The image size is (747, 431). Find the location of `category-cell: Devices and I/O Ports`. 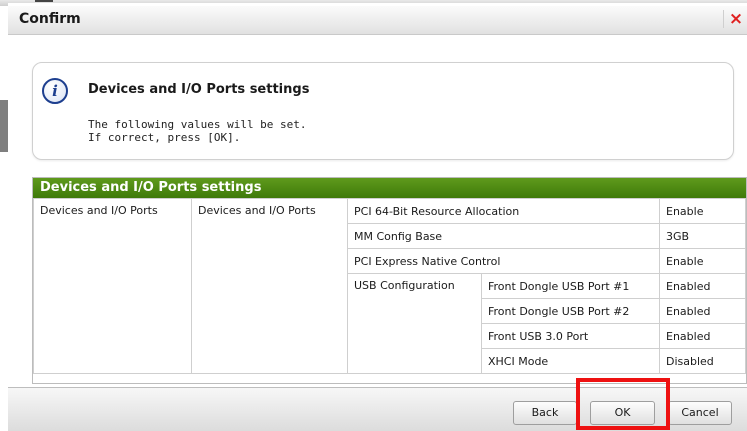

category-cell: Devices and I/O Ports is located at coordinates (112, 286).